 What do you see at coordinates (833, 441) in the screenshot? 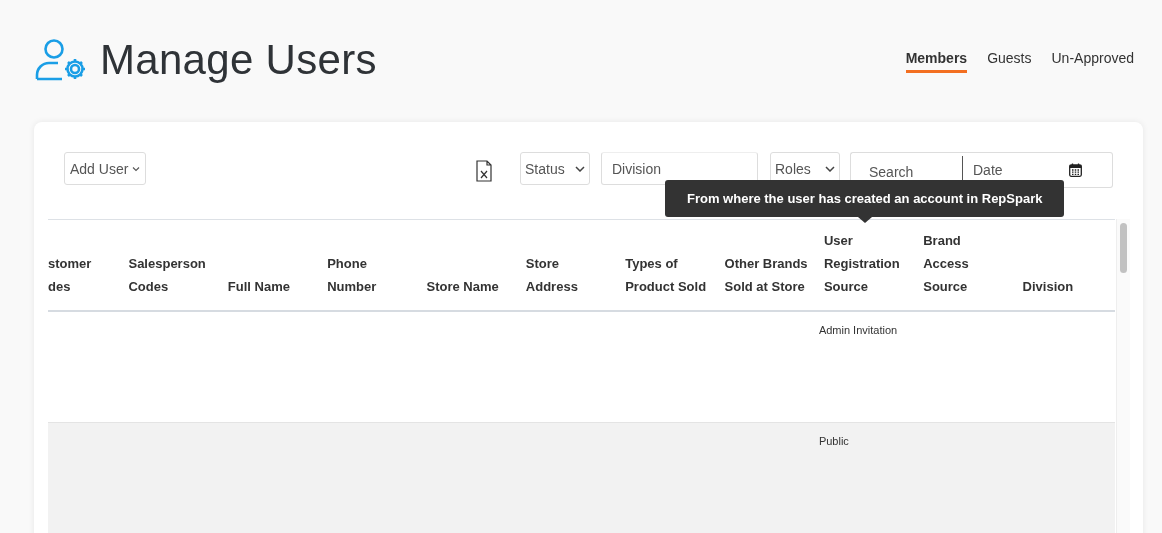
I see `table-cell: Public` at bounding box center [833, 441].